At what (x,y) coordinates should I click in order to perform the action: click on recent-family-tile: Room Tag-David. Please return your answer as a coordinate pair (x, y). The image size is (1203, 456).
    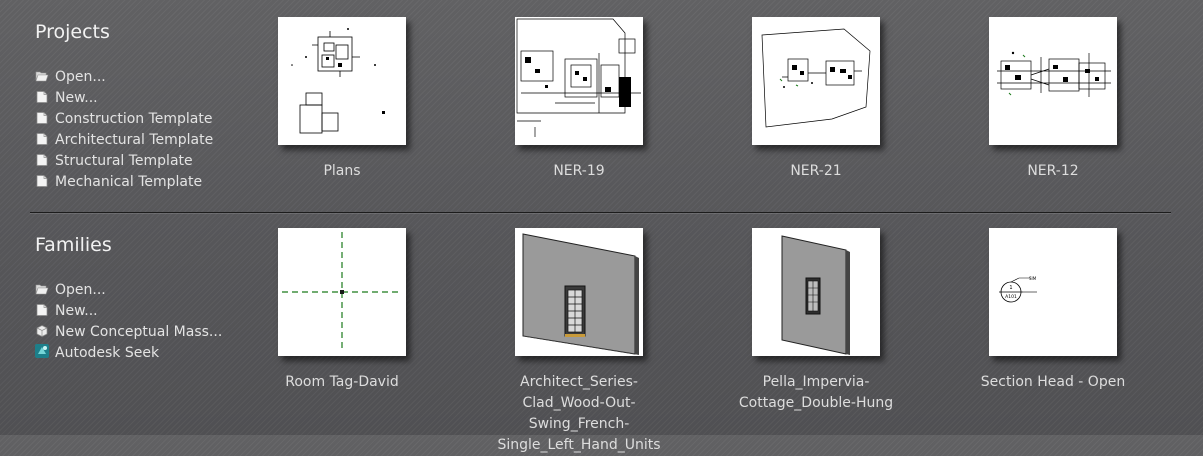
    Looking at the image, I should click on (342, 310).